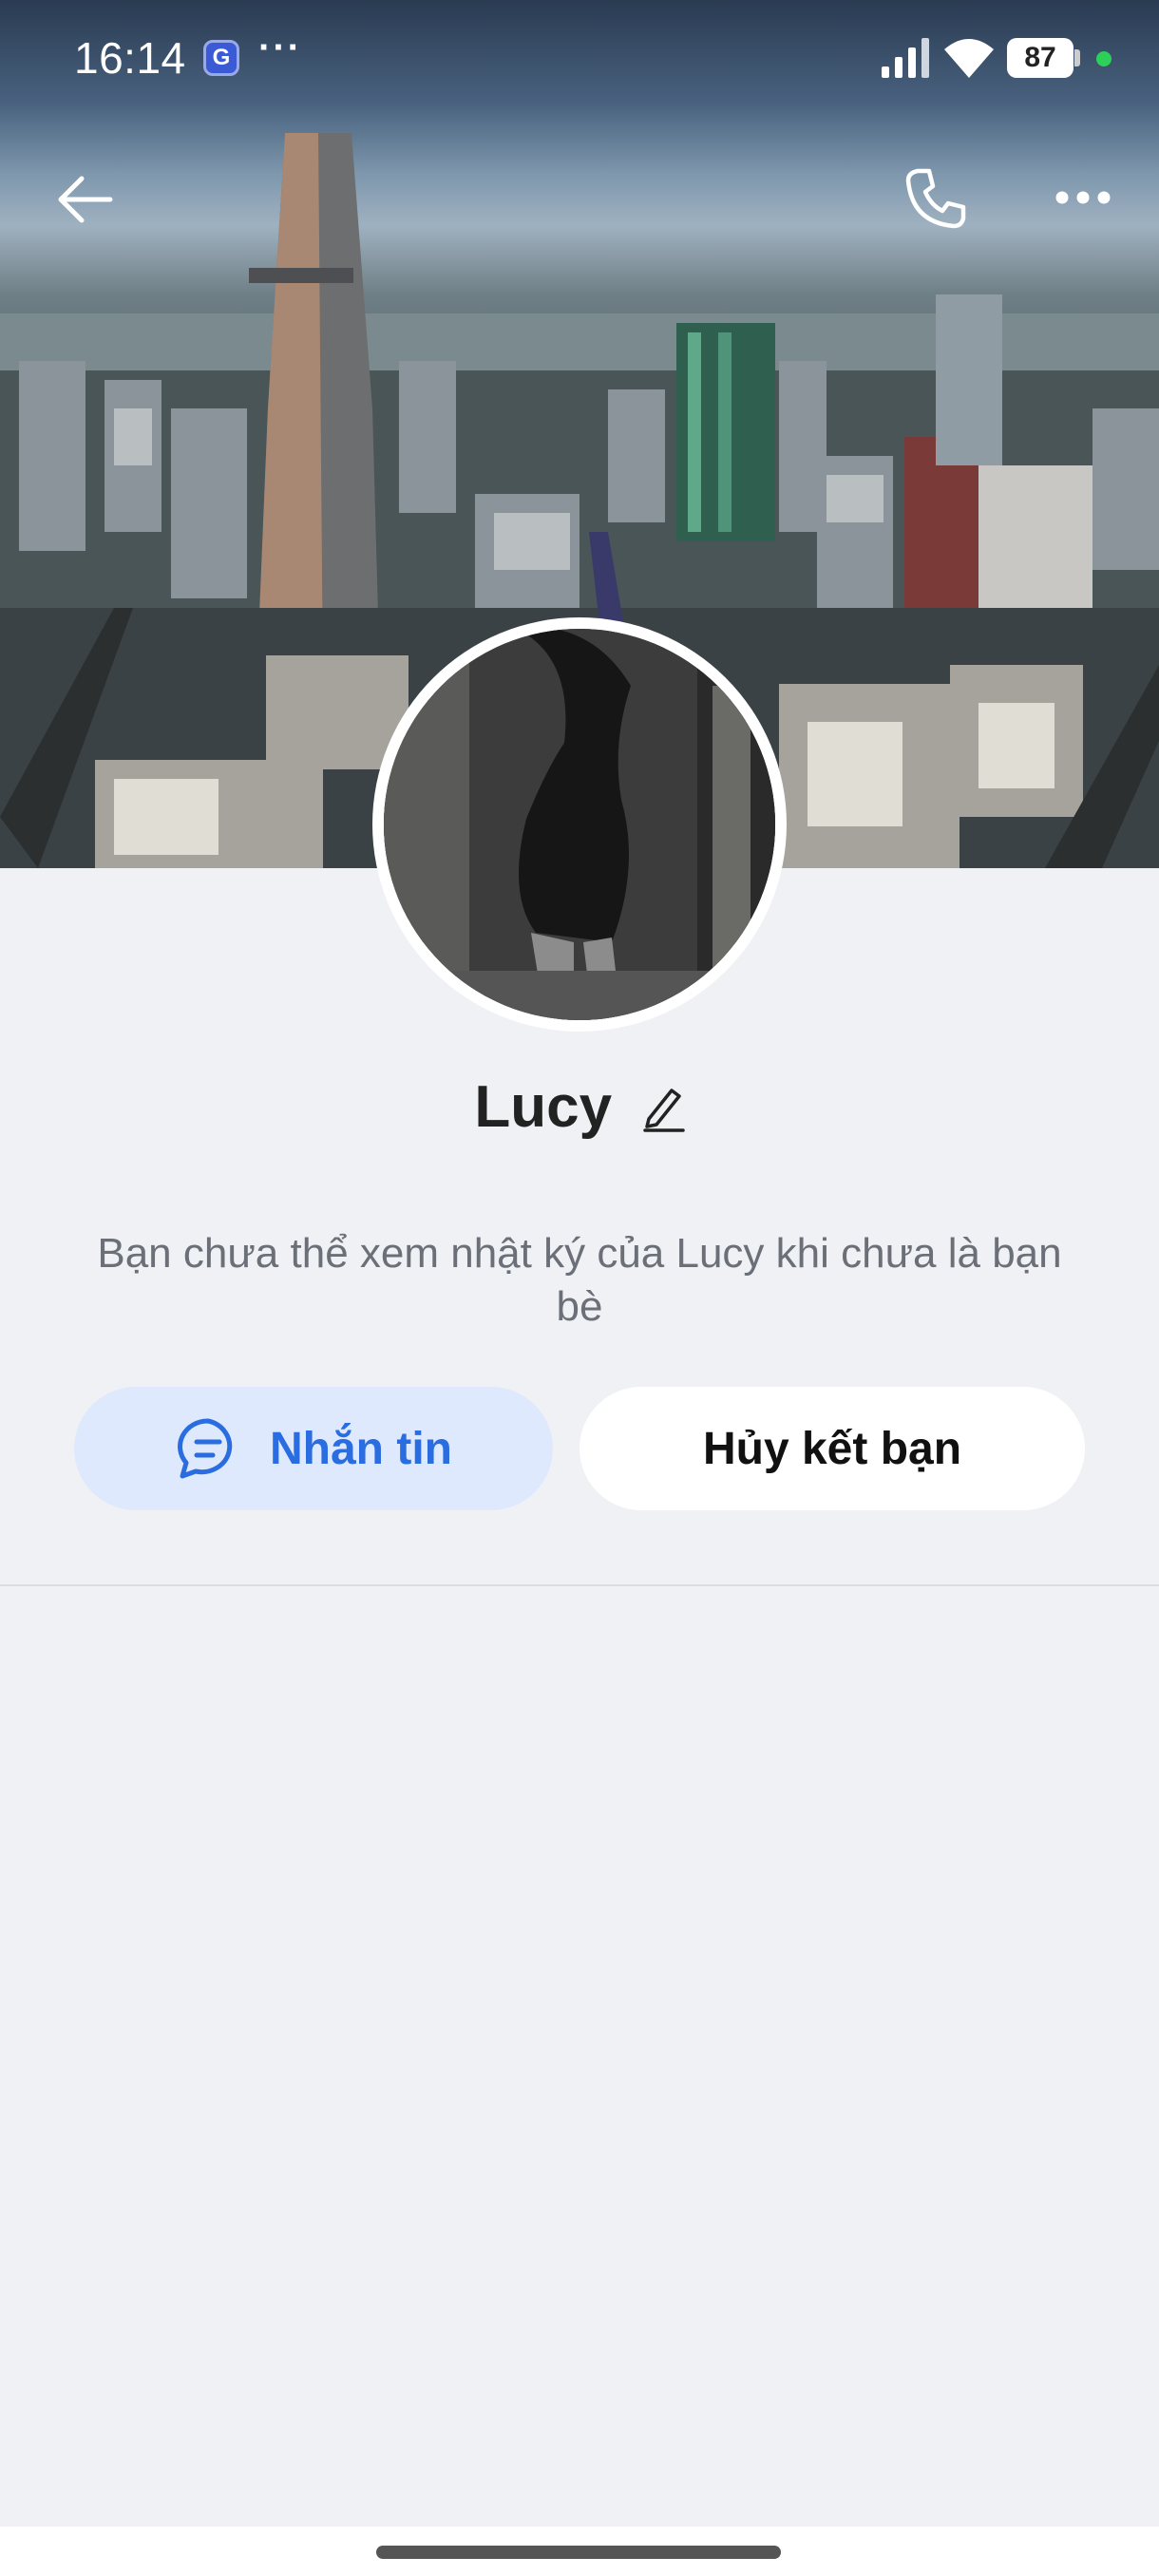 Image resolution: width=1159 pixels, height=2576 pixels. Describe the element at coordinates (221, 58) in the screenshot. I see `app-notification-icon: G` at that location.